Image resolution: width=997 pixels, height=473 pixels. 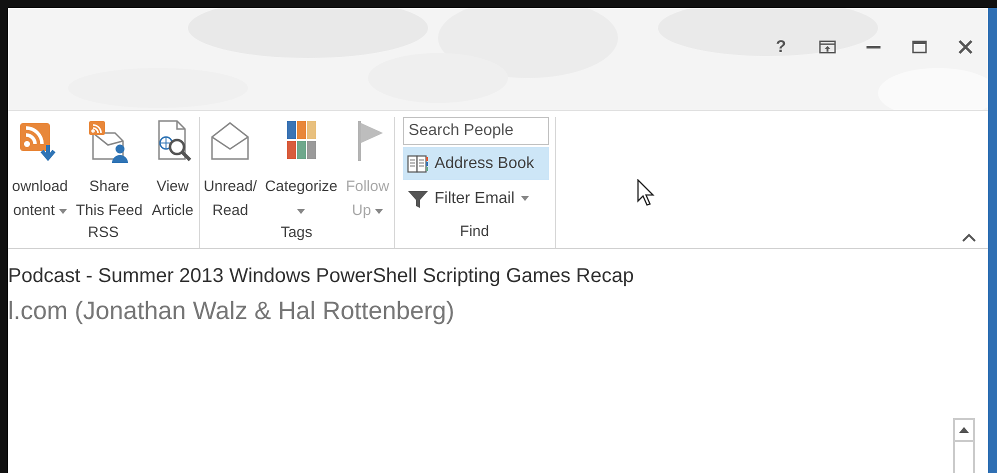 I want to click on help-button: ?, so click(x=781, y=47).